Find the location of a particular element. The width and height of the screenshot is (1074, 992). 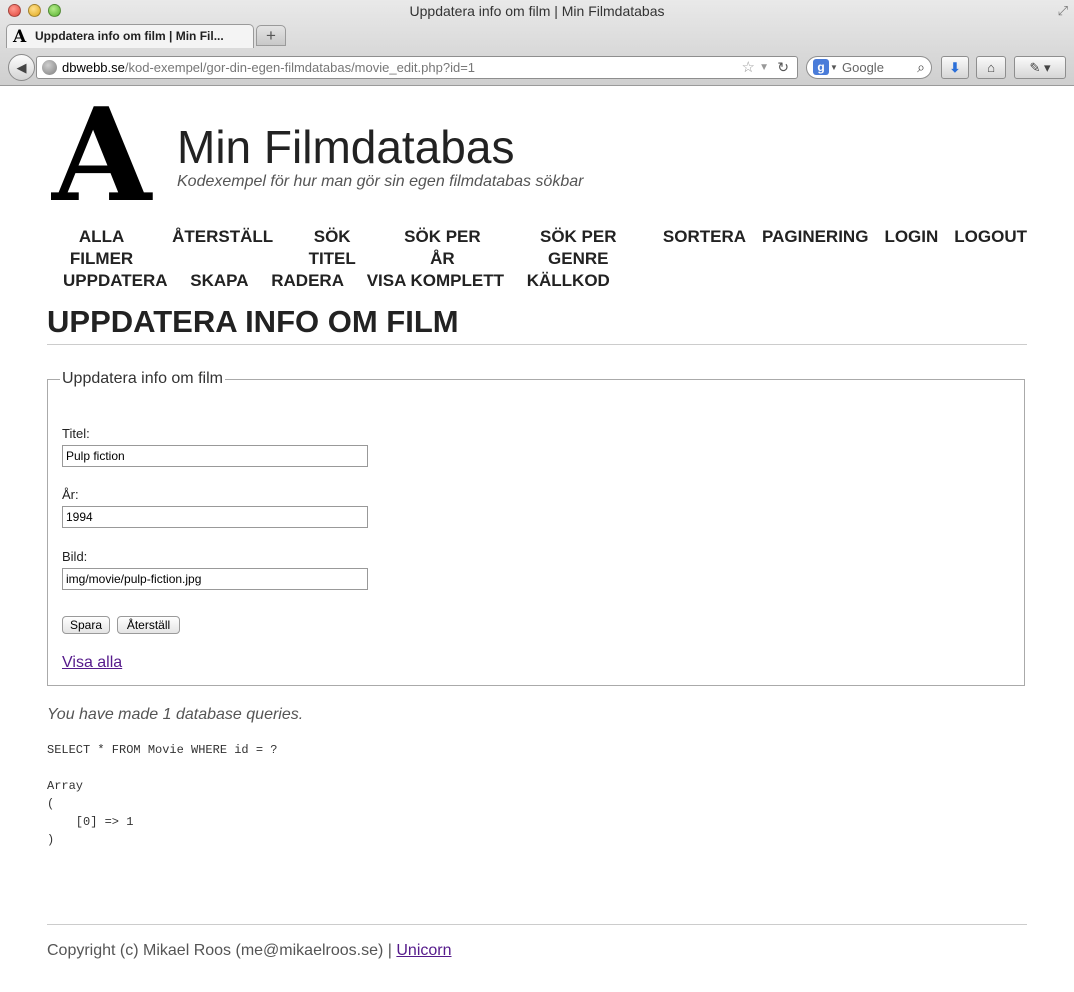

home-button: ⌂ is located at coordinates (991, 67).